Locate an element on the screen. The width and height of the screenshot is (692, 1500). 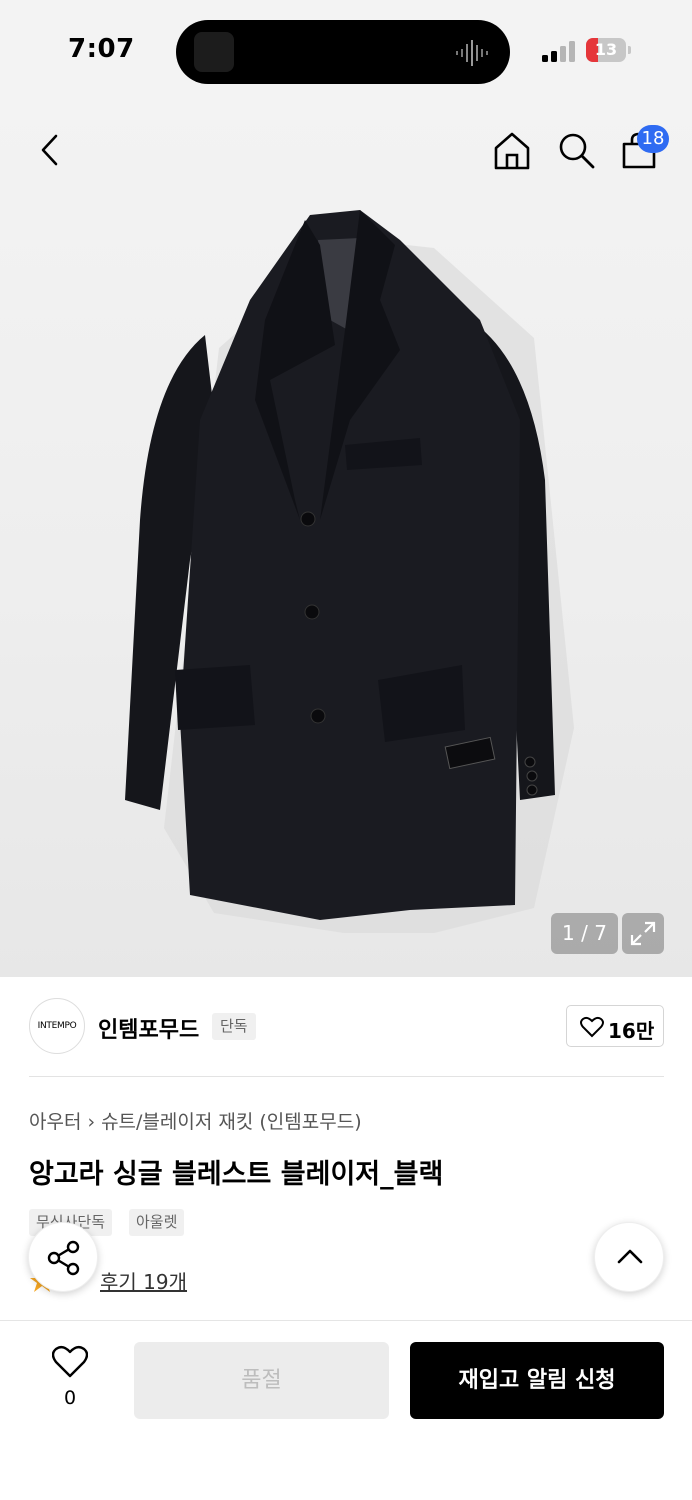
scroll-to-top-button is located at coordinates (629, 1257).